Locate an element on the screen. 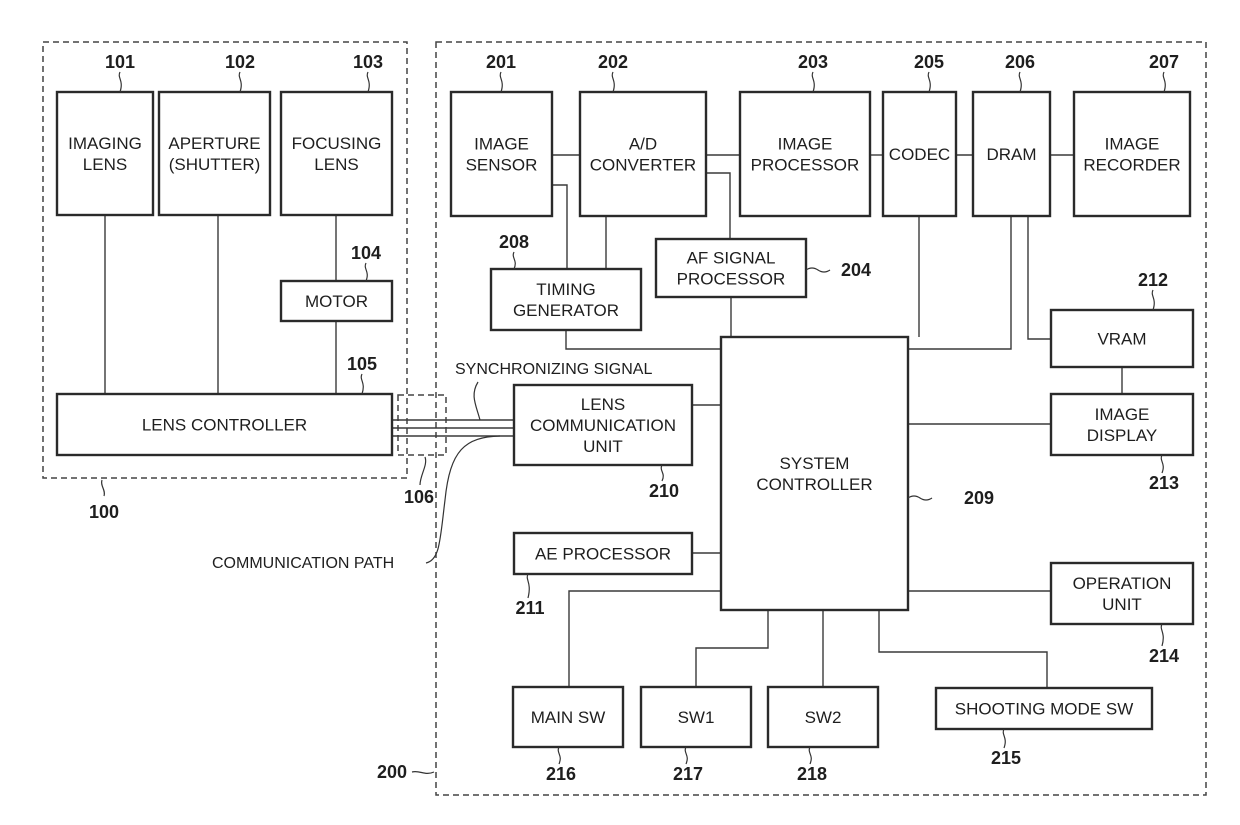  ad-converter-label: CONVERTER is located at coordinates (643, 165).